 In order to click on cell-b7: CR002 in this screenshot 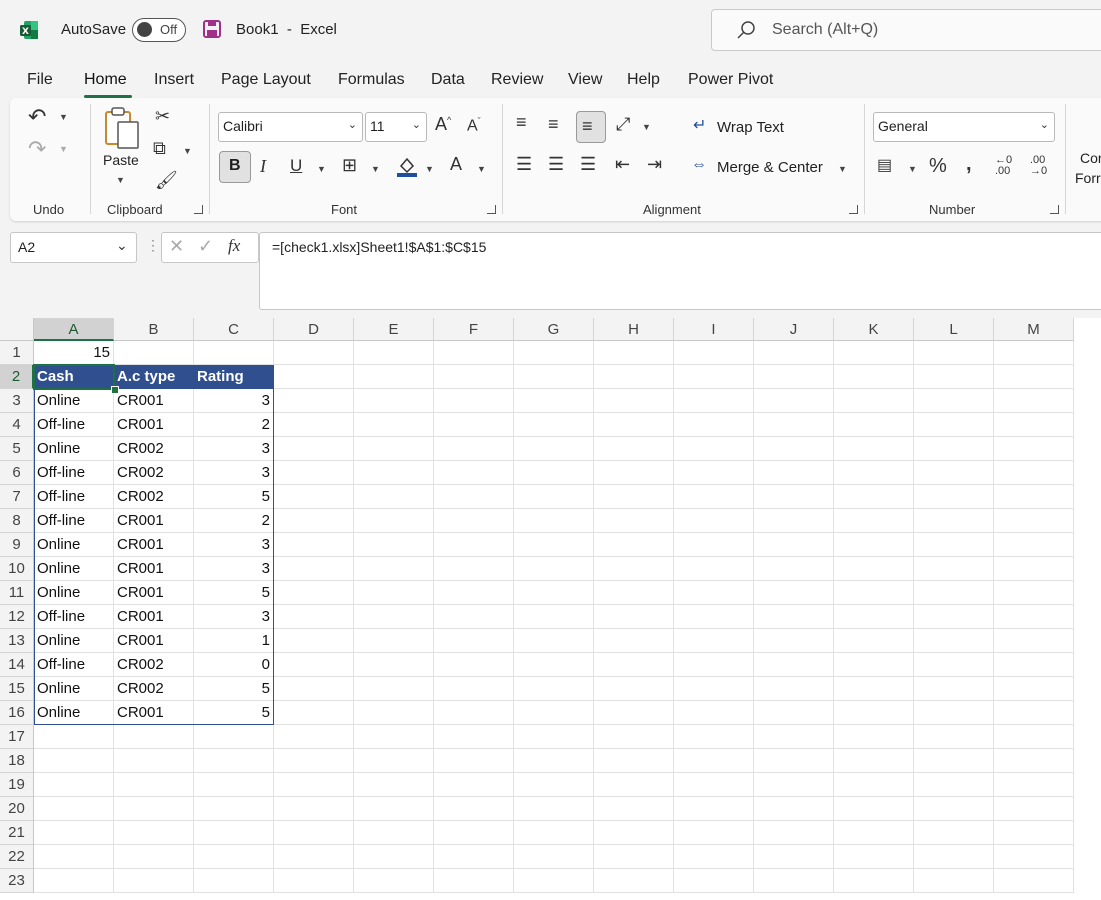, I will do `click(154, 497)`.